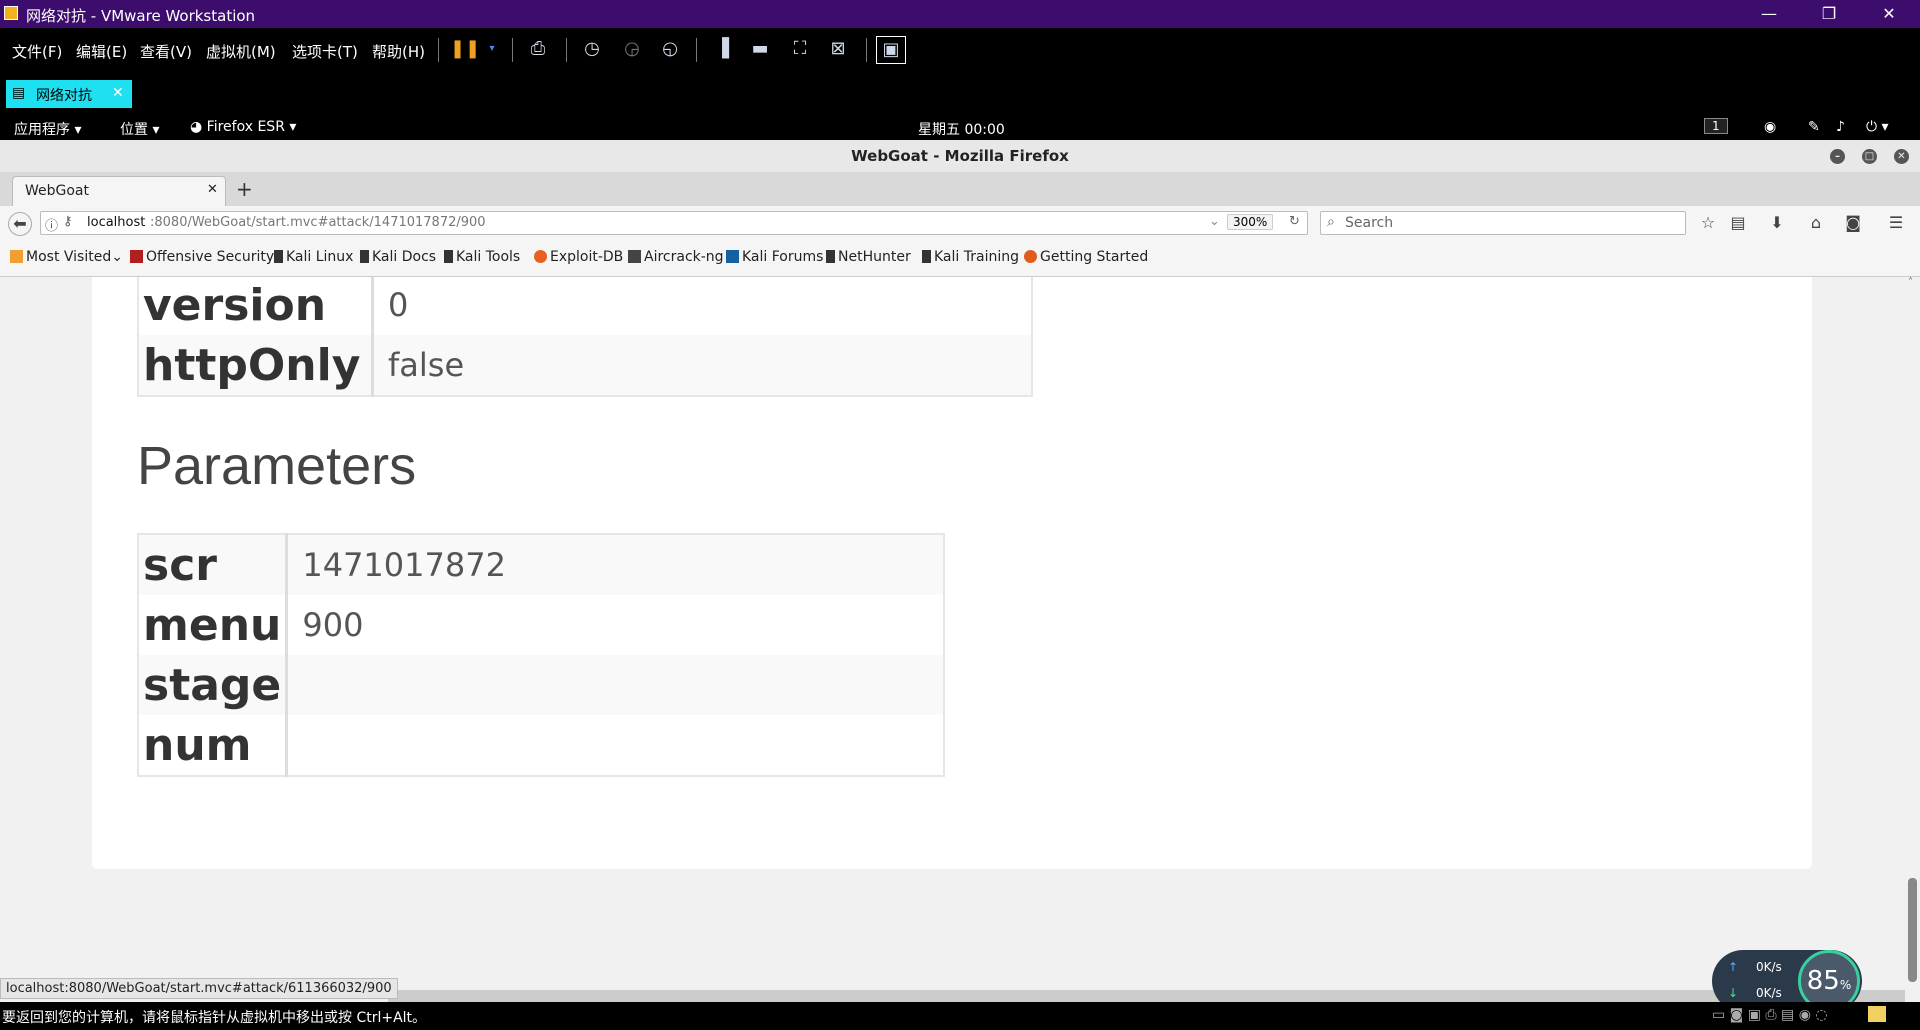 The image size is (1920, 1030). Describe the element at coordinates (166, 51) in the screenshot. I see `menu-view: 查看(V)` at that location.